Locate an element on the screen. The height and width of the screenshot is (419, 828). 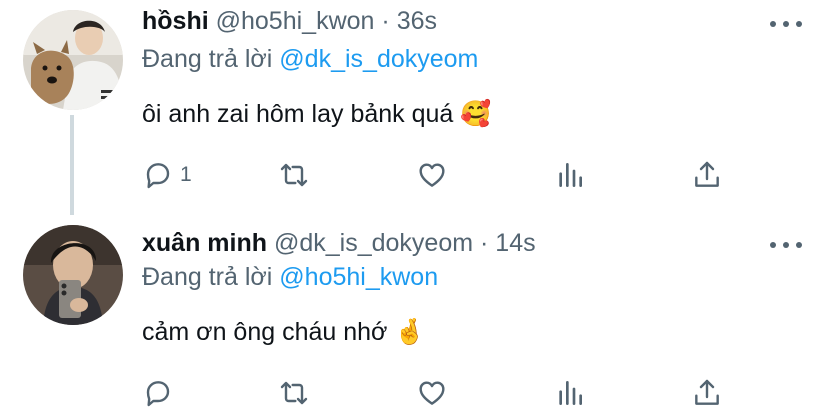
action-bar: 1 is located at coordinates (442, 175).